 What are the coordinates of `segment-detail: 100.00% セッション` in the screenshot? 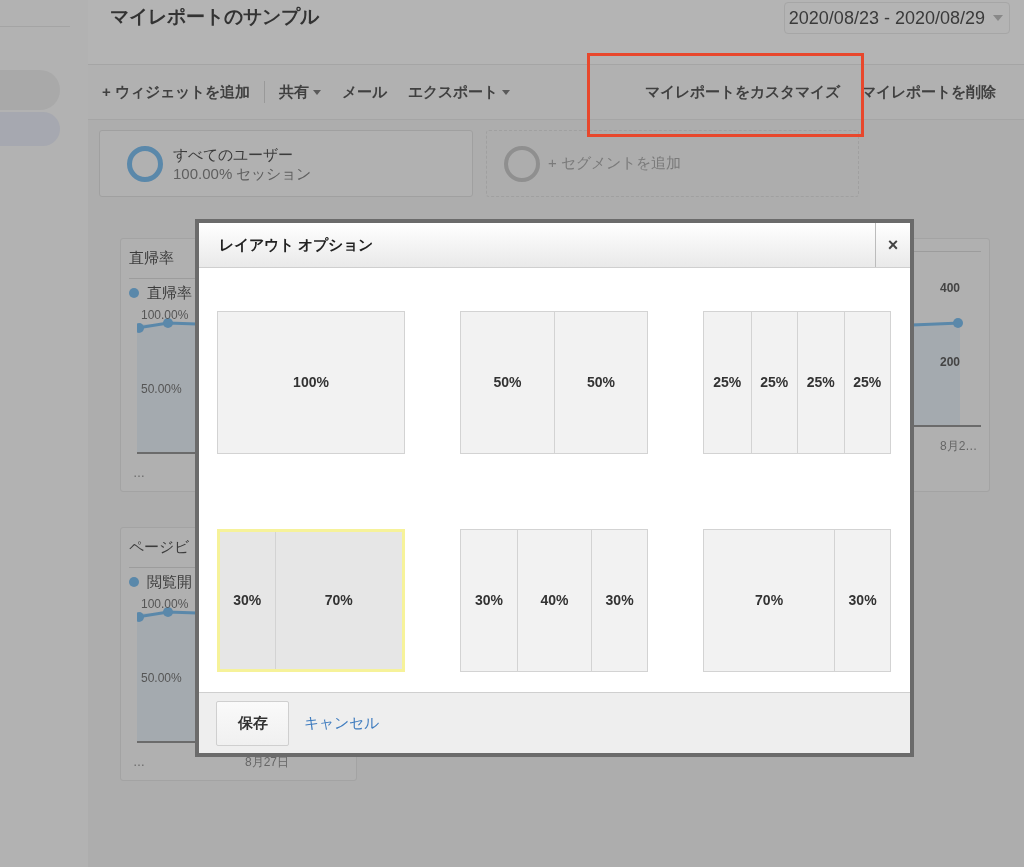 It's located at (242, 173).